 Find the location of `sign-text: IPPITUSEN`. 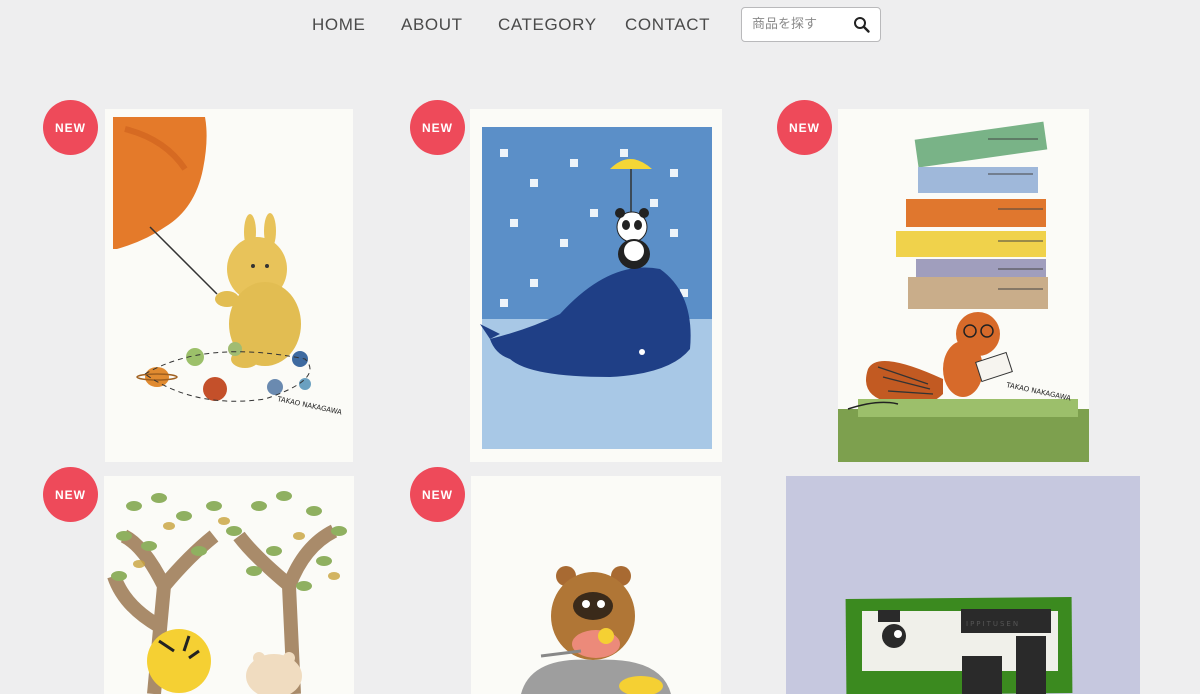

sign-text: IPPITUSEN is located at coordinates (993, 624).